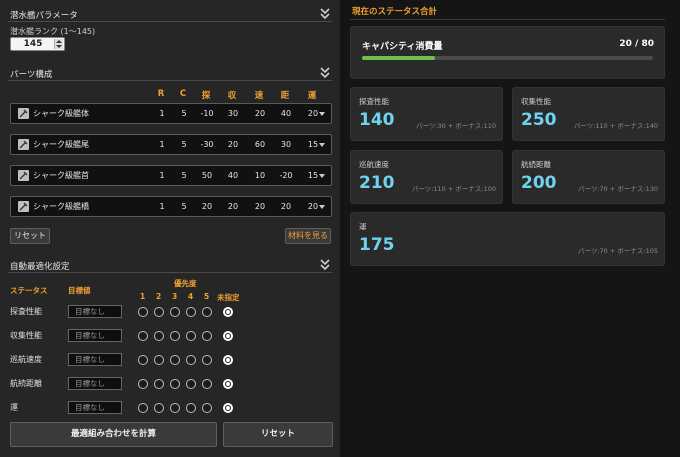  What do you see at coordinates (402, 47) in the screenshot?
I see `capacity-label: キャパシティ消費量` at bounding box center [402, 47].